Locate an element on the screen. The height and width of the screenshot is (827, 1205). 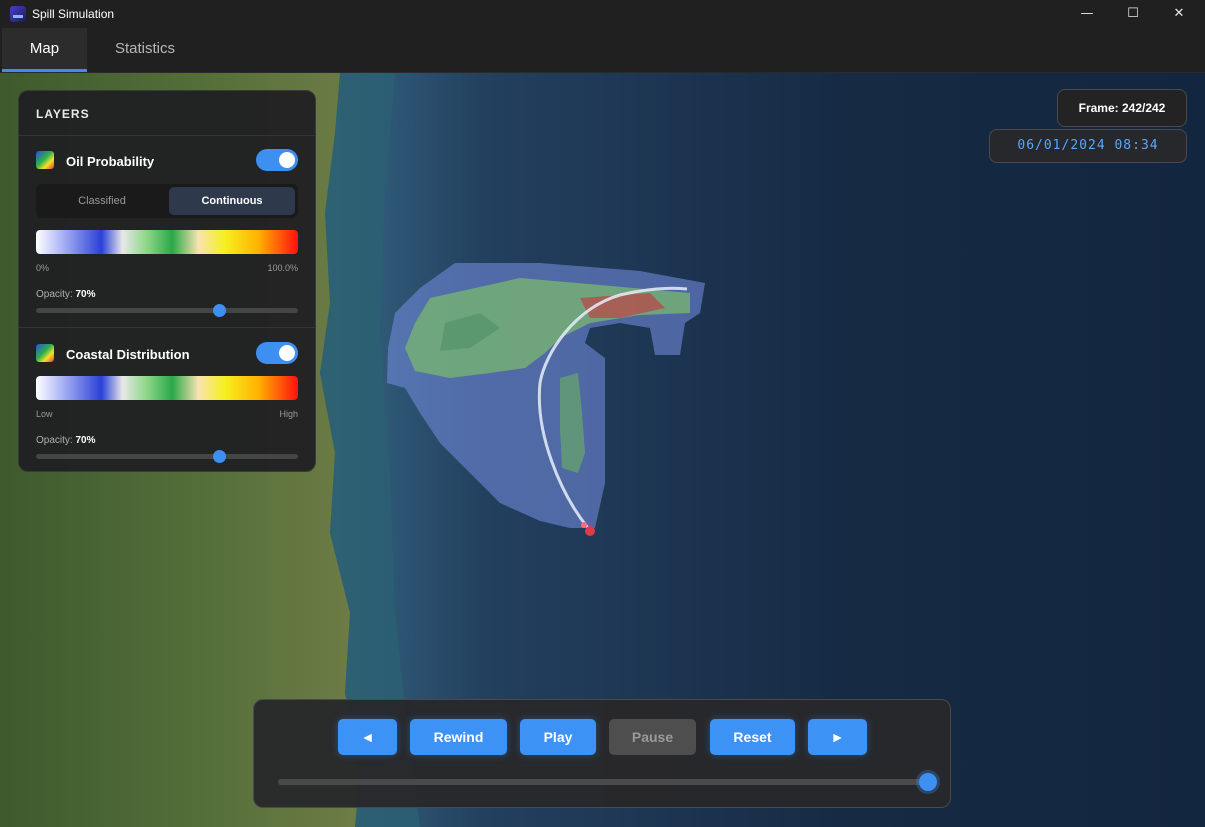
layers-title: LAYERS is located at coordinates (63, 114).